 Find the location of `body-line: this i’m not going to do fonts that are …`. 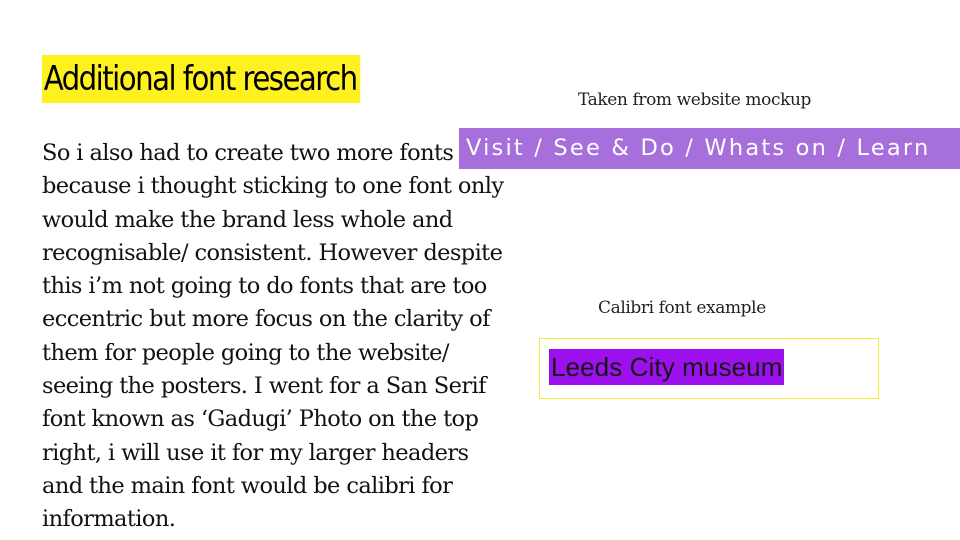

body-line: this i’m not going to do fonts that are … is located at coordinates (264, 286).